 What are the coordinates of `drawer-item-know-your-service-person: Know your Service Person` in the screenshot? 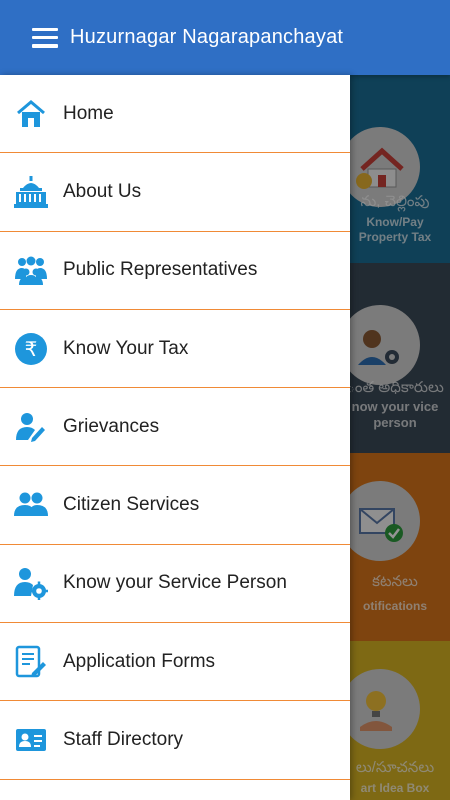 It's located at (175, 584).